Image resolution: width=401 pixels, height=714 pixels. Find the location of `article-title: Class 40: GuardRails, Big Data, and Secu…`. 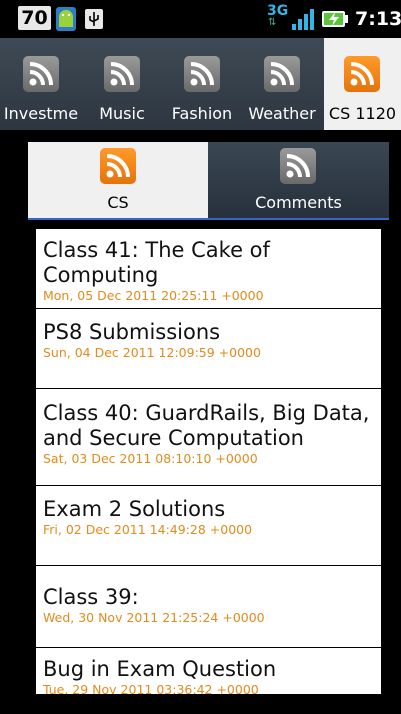

article-title: Class 40: GuardRails, Big Data, and Secu… is located at coordinates (206, 425).